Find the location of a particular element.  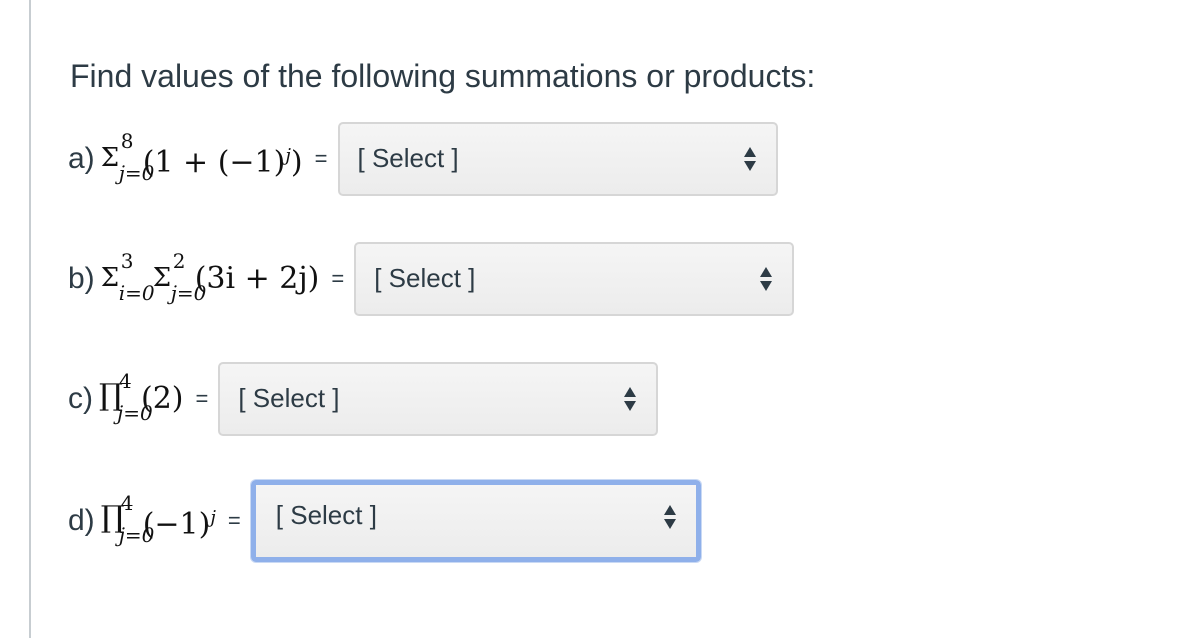

question-label: b) is located at coordinates (81, 278).